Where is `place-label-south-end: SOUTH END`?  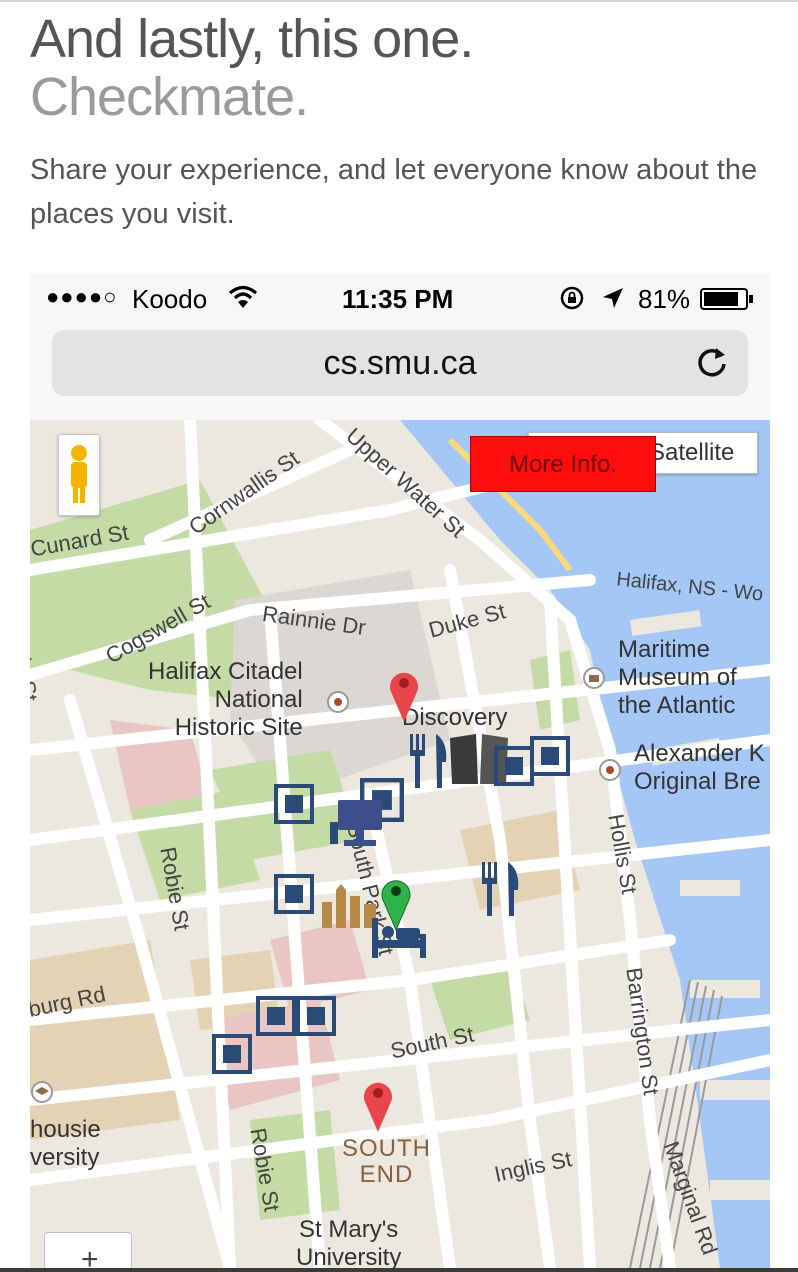 place-label-south-end: SOUTH END is located at coordinates (386, 1162).